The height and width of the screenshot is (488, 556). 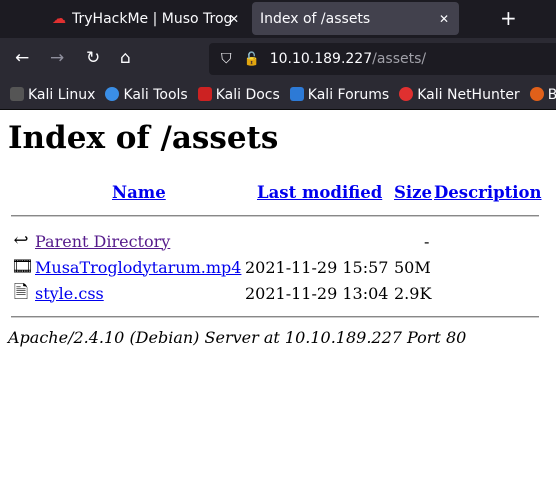 I want to click on file-link: MusaTroglodytarum.mp4, so click(x=138, y=267).